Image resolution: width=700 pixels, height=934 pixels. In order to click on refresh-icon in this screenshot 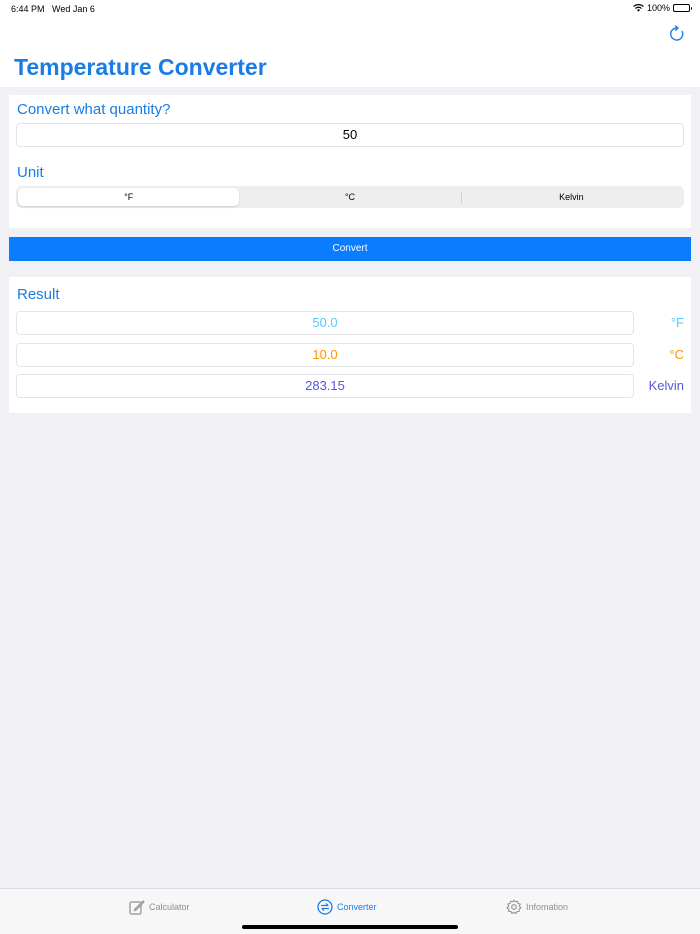, I will do `click(677, 34)`.